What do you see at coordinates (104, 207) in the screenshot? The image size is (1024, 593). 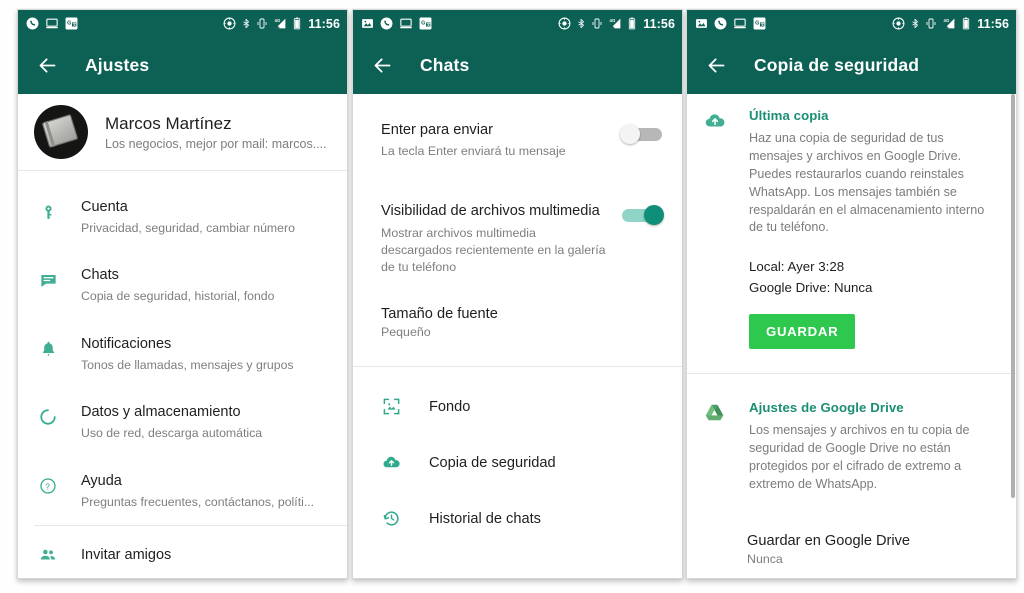 I see `item-title: Cuenta` at bounding box center [104, 207].